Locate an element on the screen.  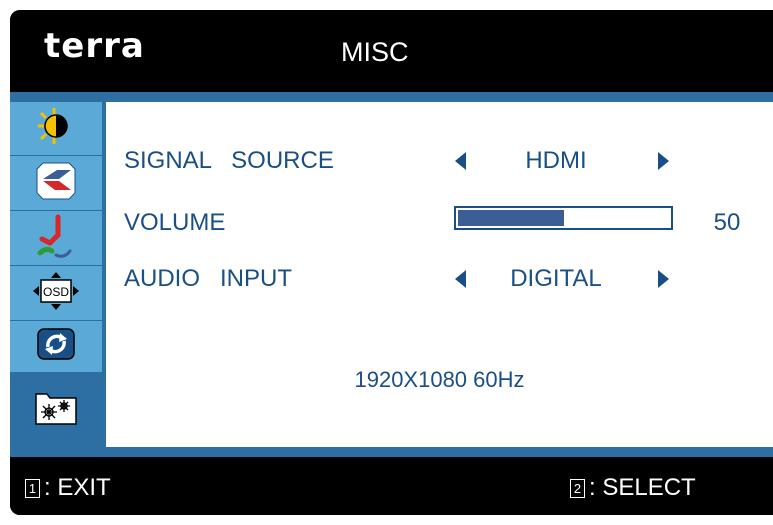
color-adjust-icon is located at coordinates (56, 238).